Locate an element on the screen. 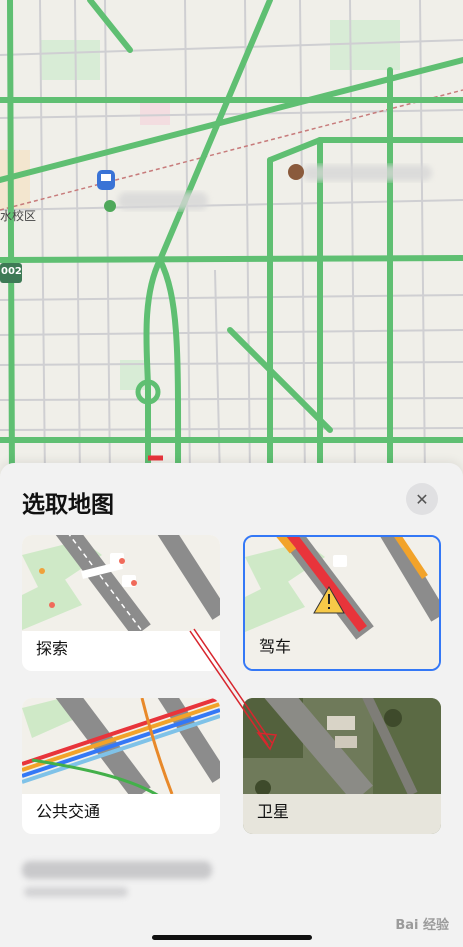 The image size is (463, 947). blurred-info-row is located at coordinates (117, 870).